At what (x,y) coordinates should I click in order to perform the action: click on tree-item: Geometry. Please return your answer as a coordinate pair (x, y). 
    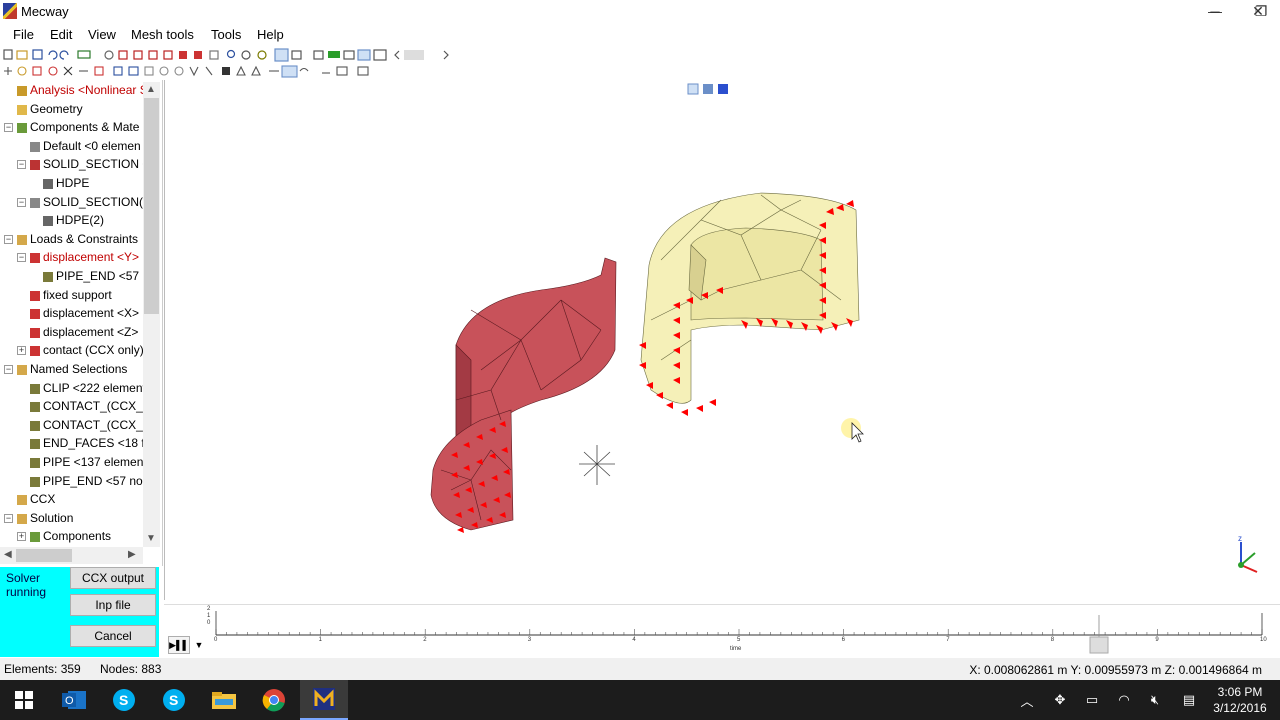
    Looking at the image, I should click on (56, 111).